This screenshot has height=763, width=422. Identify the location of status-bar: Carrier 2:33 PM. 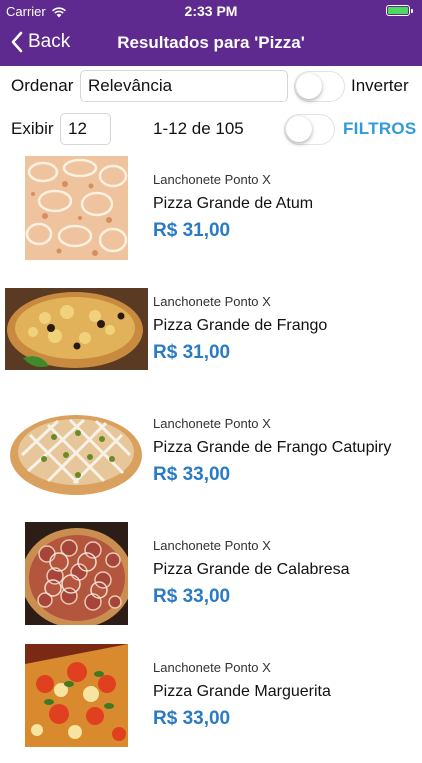
(211, 11).